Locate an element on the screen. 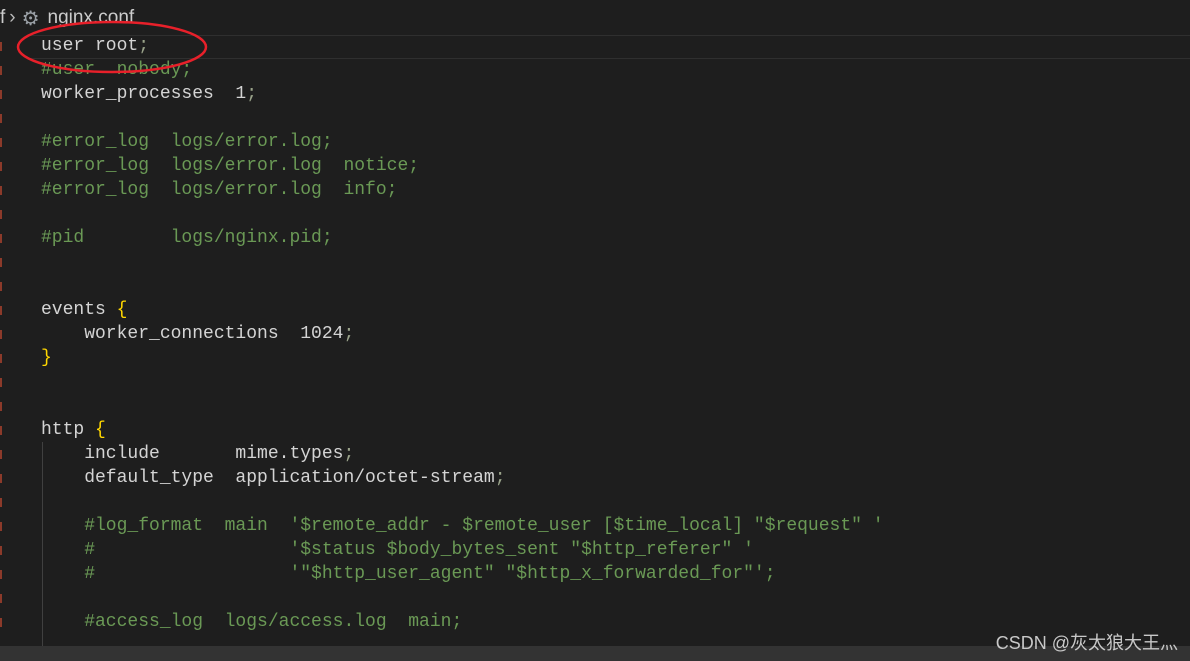  breadcrumb-file: nginx.conf is located at coordinates (91, 18).